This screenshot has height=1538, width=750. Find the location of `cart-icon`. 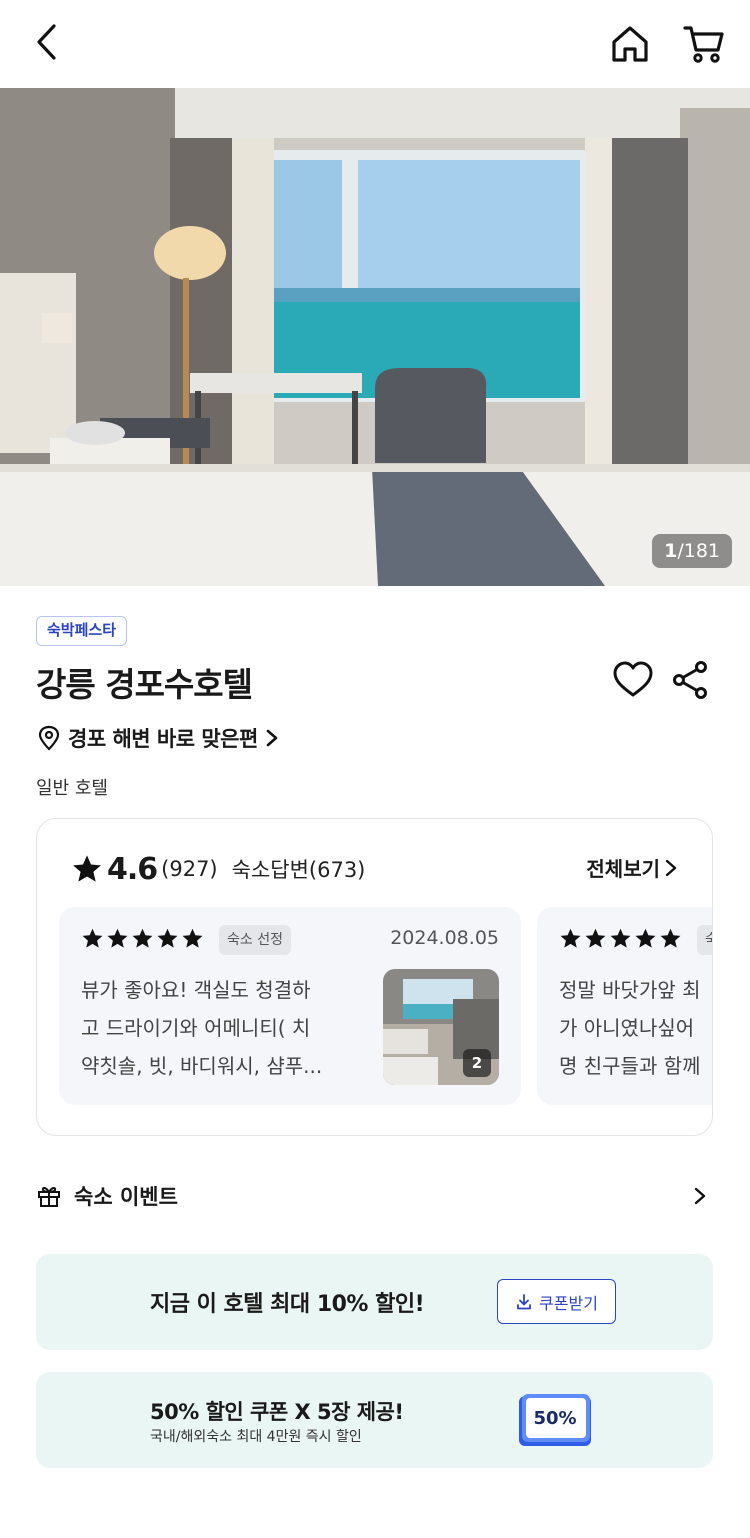

cart-icon is located at coordinates (704, 44).